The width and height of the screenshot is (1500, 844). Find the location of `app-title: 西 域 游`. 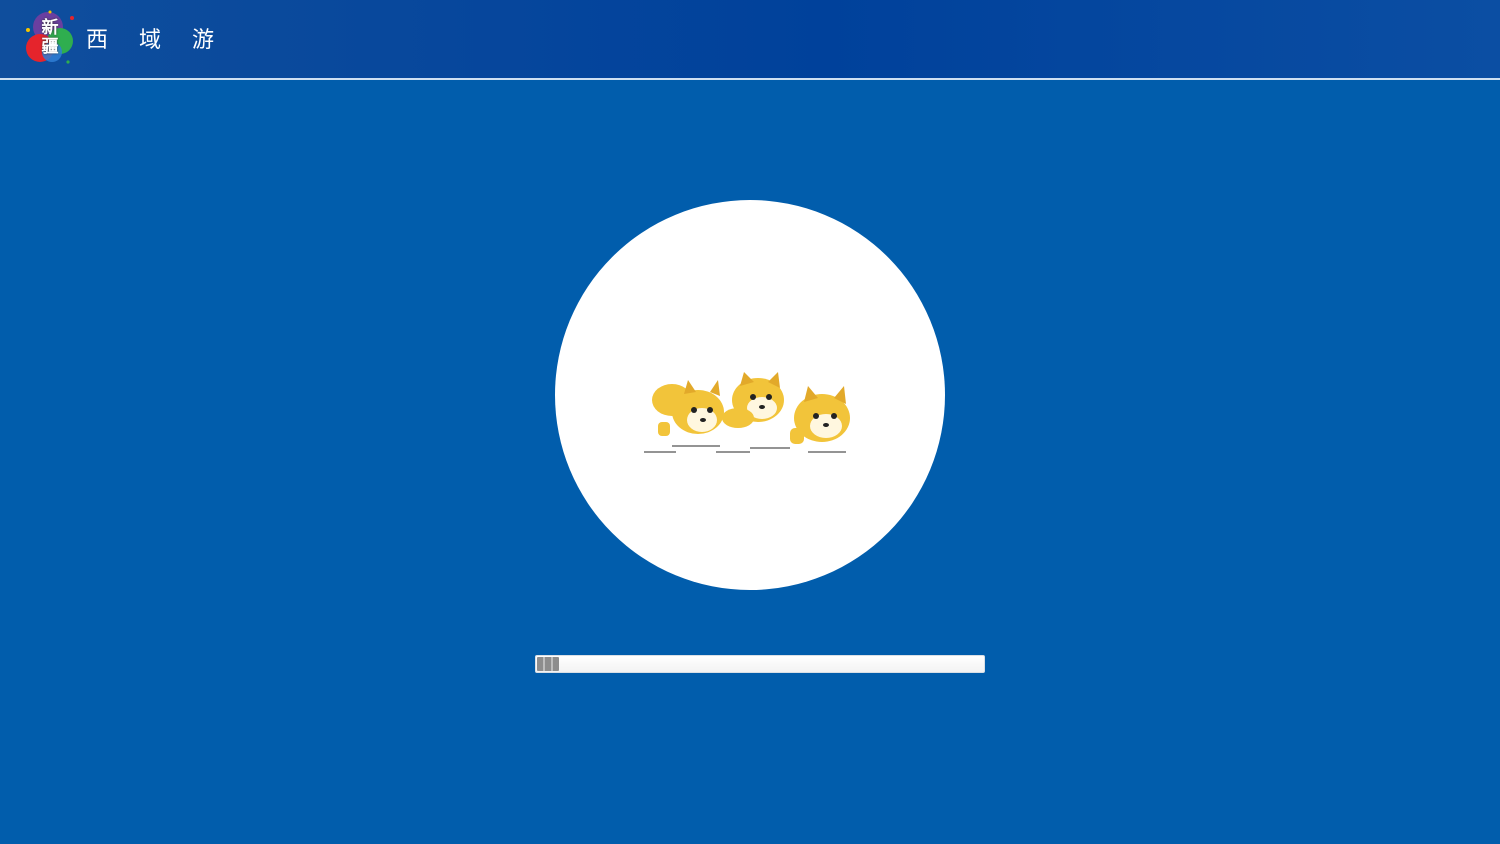

app-title: 西 域 游 is located at coordinates (156, 40).